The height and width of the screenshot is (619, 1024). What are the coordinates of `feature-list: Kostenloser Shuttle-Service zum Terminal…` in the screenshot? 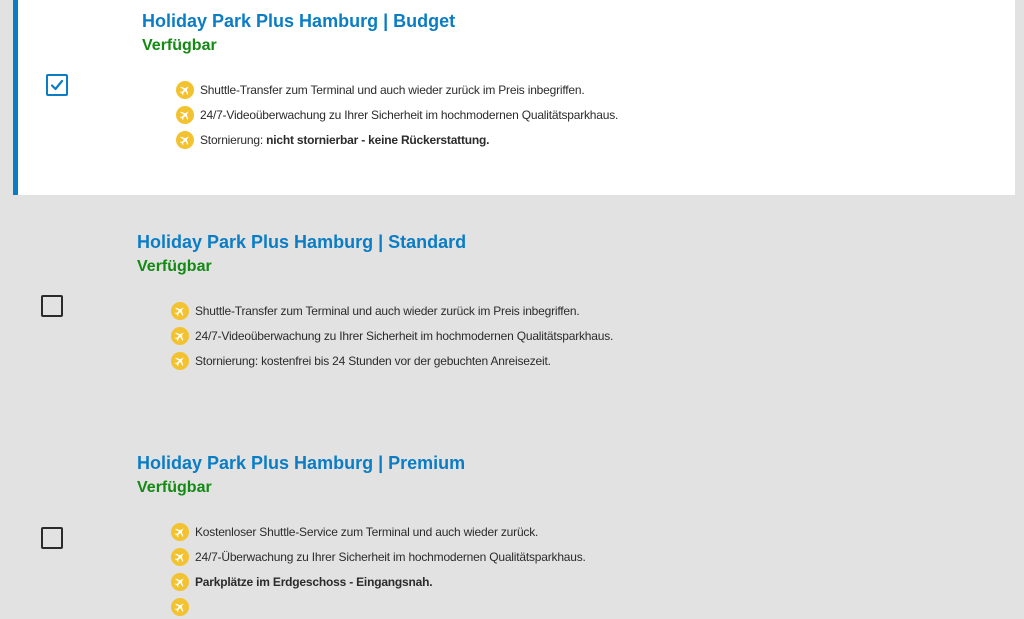 It's located at (378, 569).